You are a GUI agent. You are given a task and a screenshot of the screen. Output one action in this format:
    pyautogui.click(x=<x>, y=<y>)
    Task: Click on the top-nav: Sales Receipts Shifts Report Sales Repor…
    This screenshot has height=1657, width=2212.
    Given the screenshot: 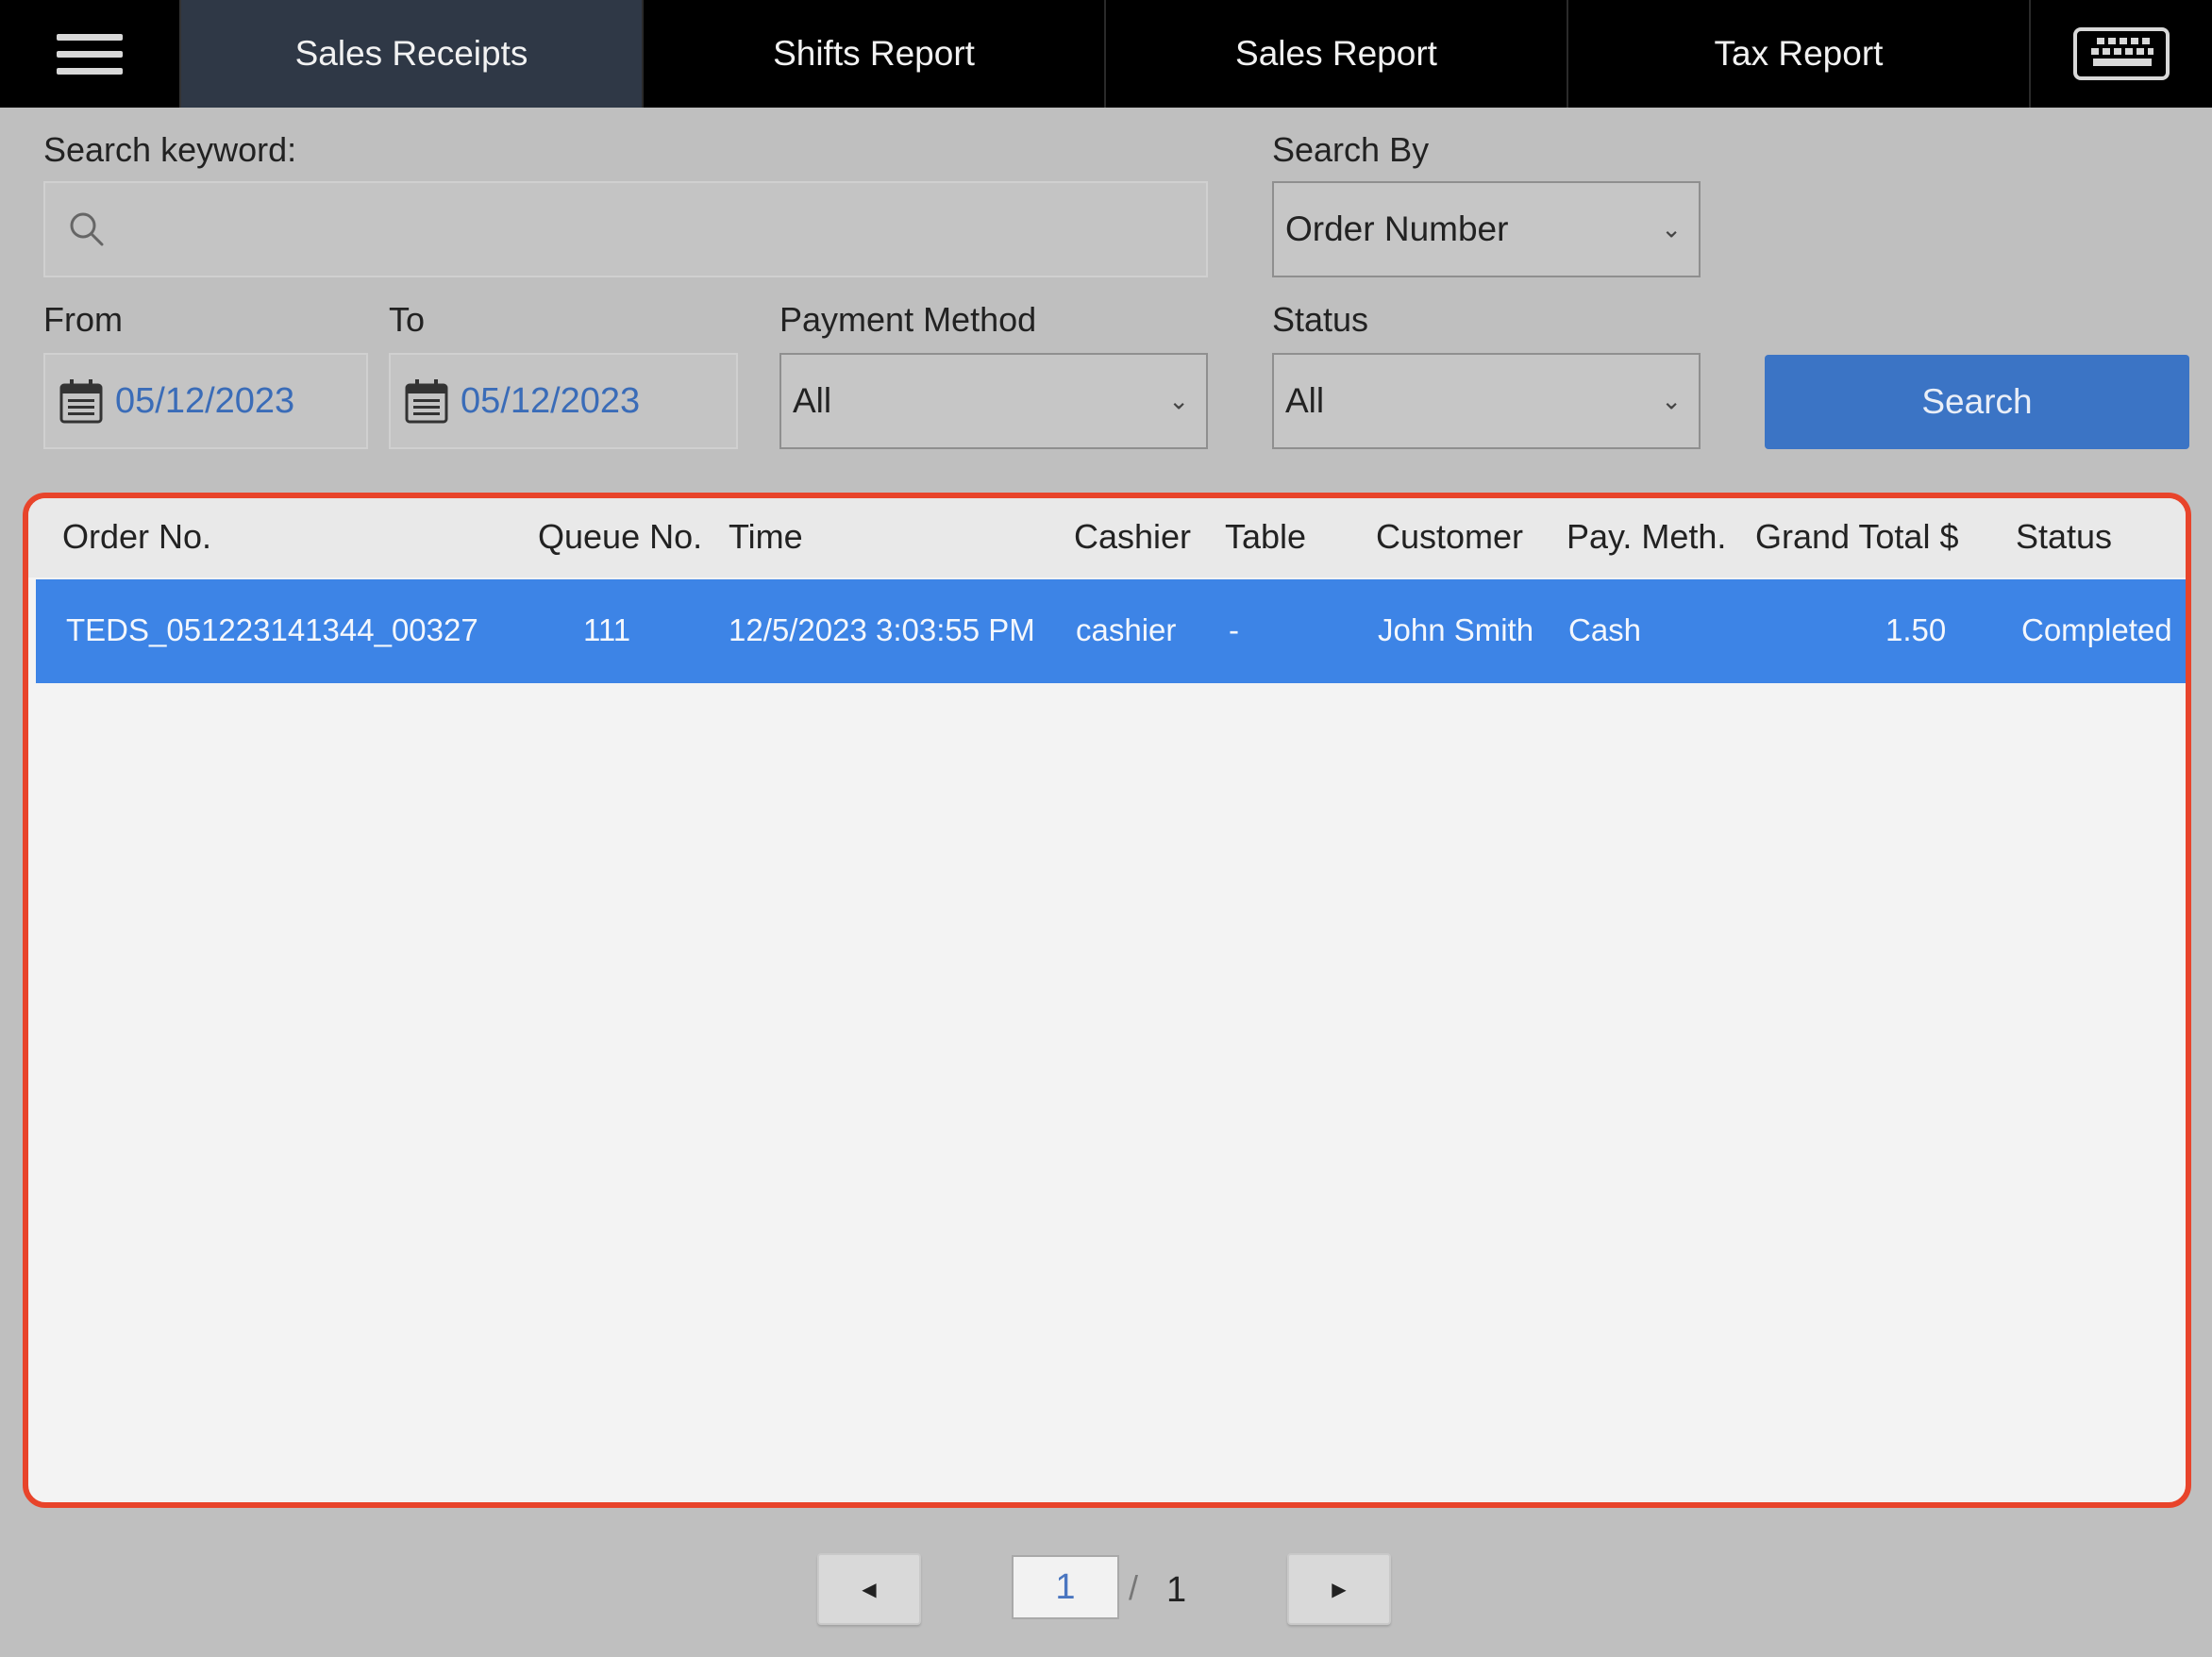 What is the action you would take?
    pyautogui.click(x=1106, y=54)
    